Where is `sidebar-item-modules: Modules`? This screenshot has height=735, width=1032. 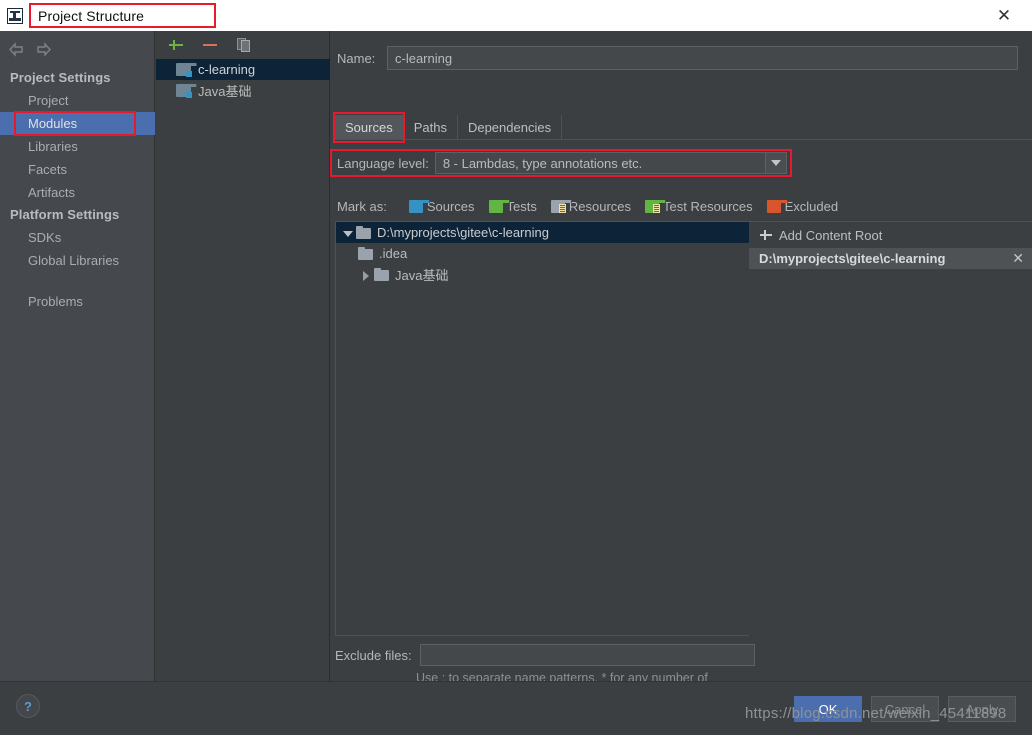 sidebar-item-modules: Modules is located at coordinates (77, 123).